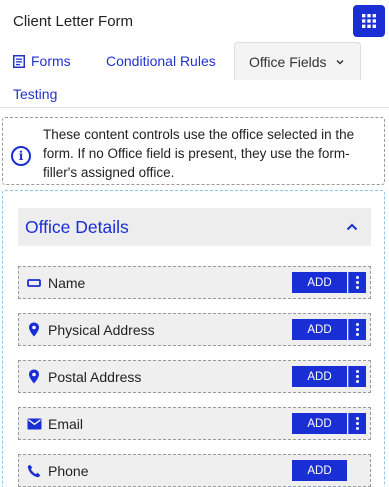 The image size is (389, 487). What do you see at coordinates (194, 470) in the screenshot?
I see `field-row-phone: Phone ADD` at bounding box center [194, 470].